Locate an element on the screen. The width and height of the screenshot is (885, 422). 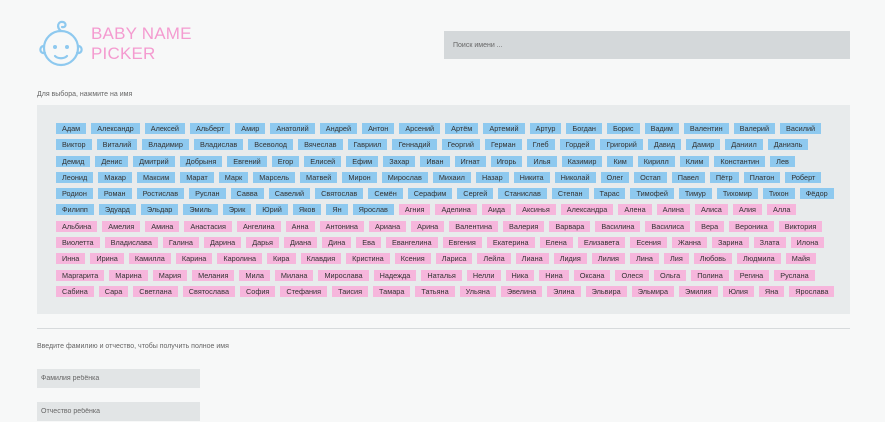
boy-name-tag: Михаил is located at coordinates (451, 177).